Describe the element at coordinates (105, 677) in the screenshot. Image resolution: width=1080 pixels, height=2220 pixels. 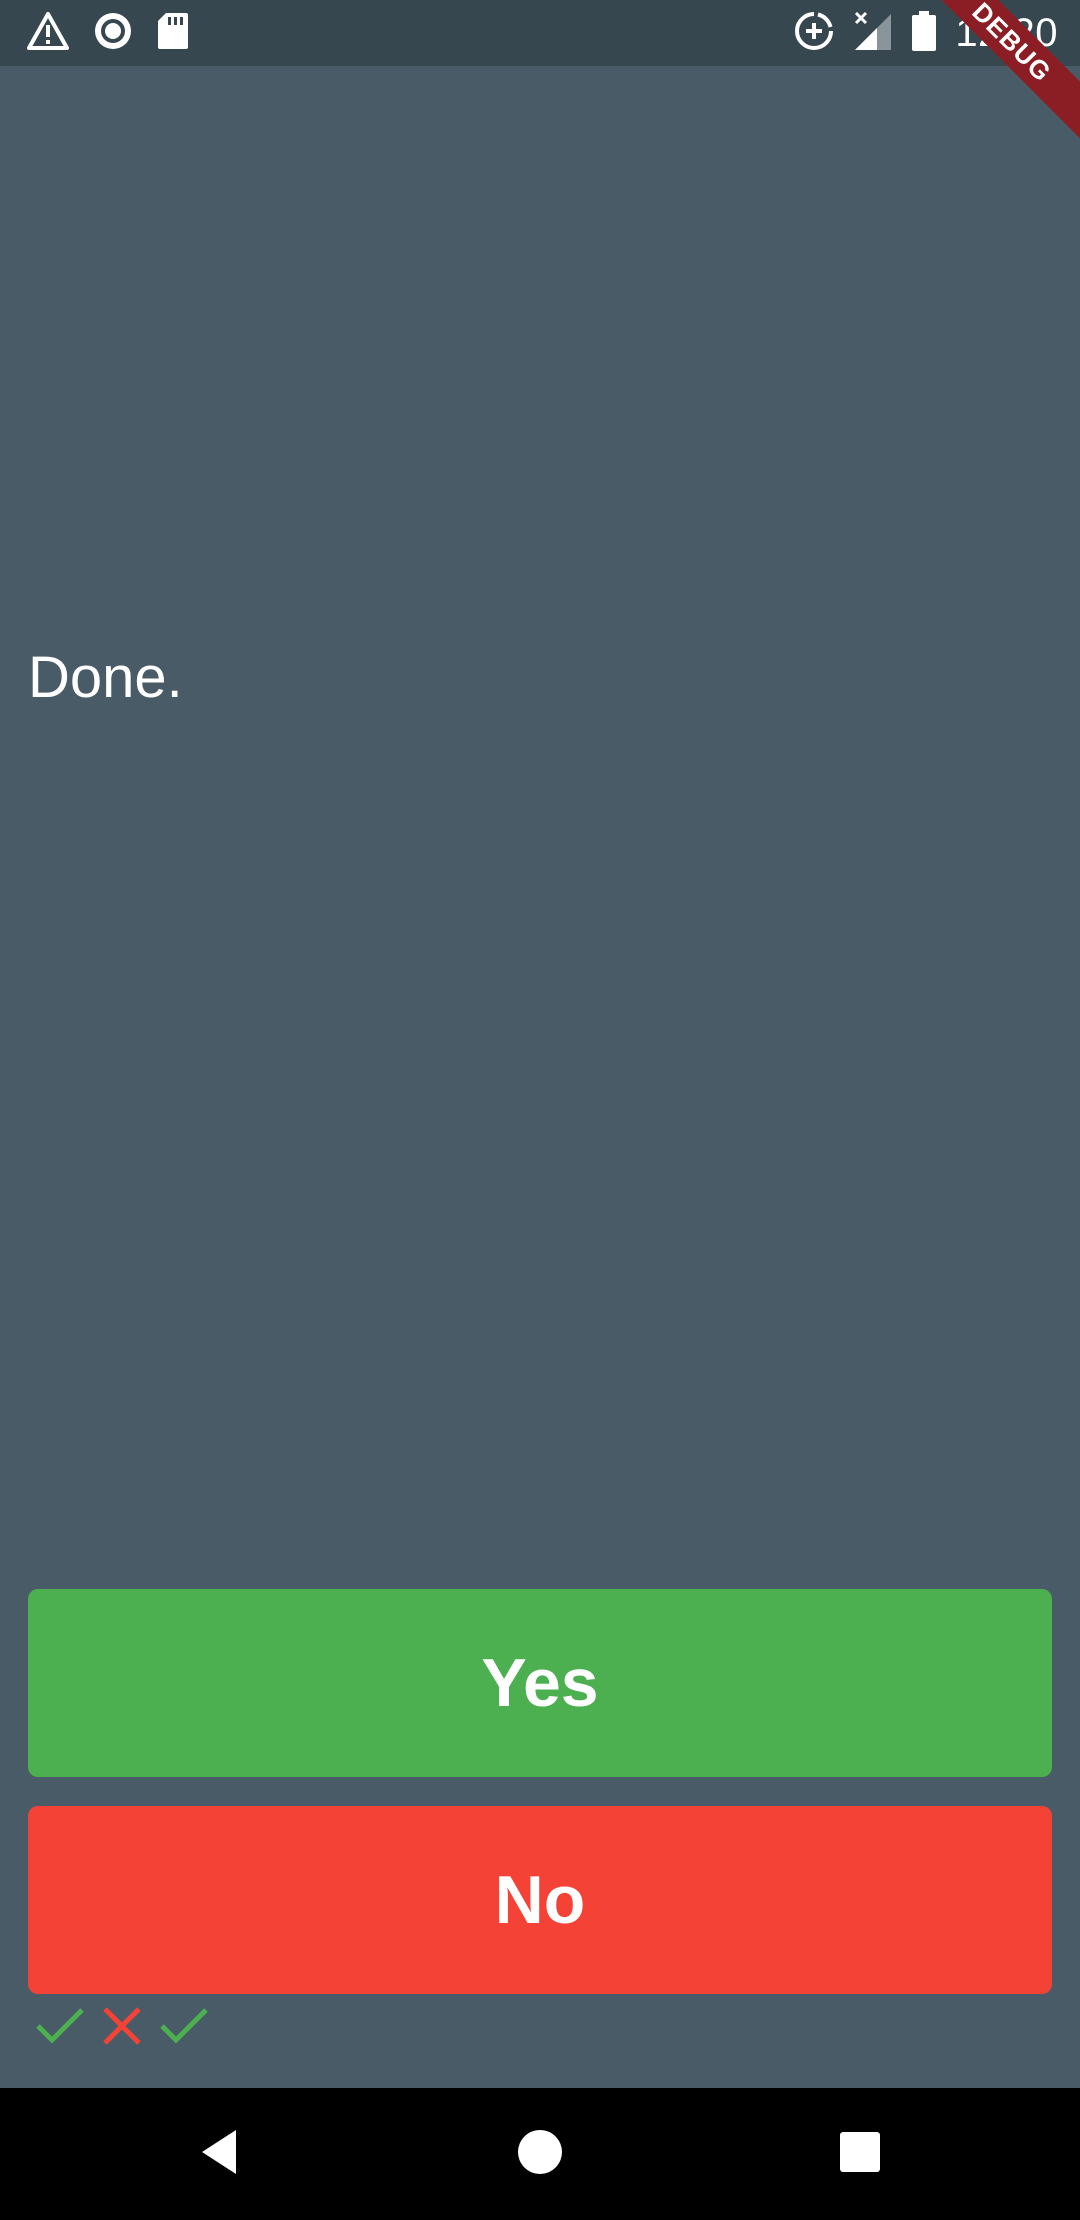
I see `result-message: Done.` at that location.